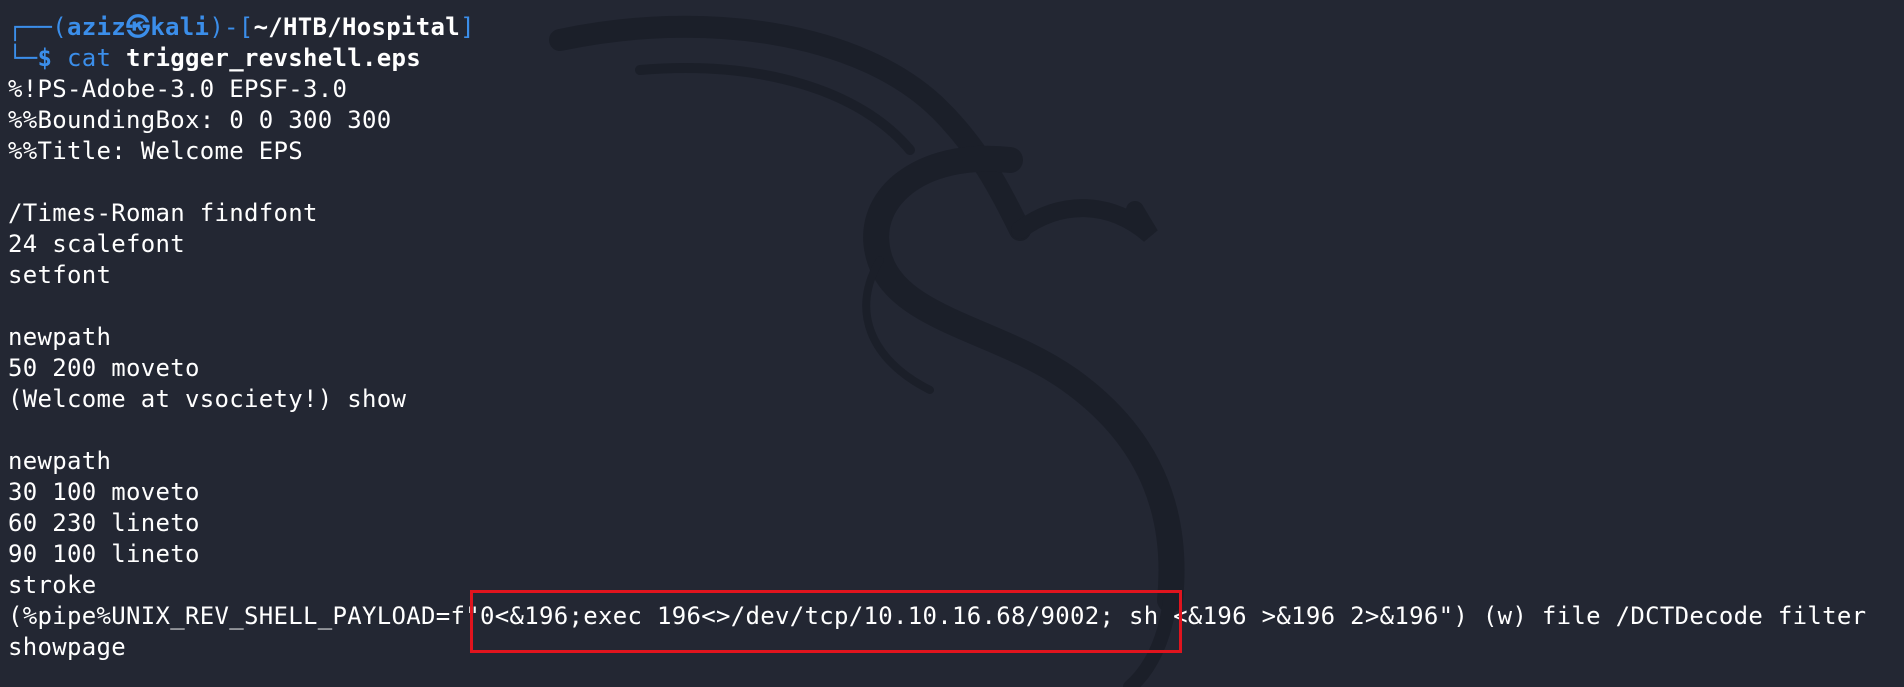 The width and height of the screenshot is (1904, 687). I want to click on file-line: 30 100 moveto, so click(104, 492).